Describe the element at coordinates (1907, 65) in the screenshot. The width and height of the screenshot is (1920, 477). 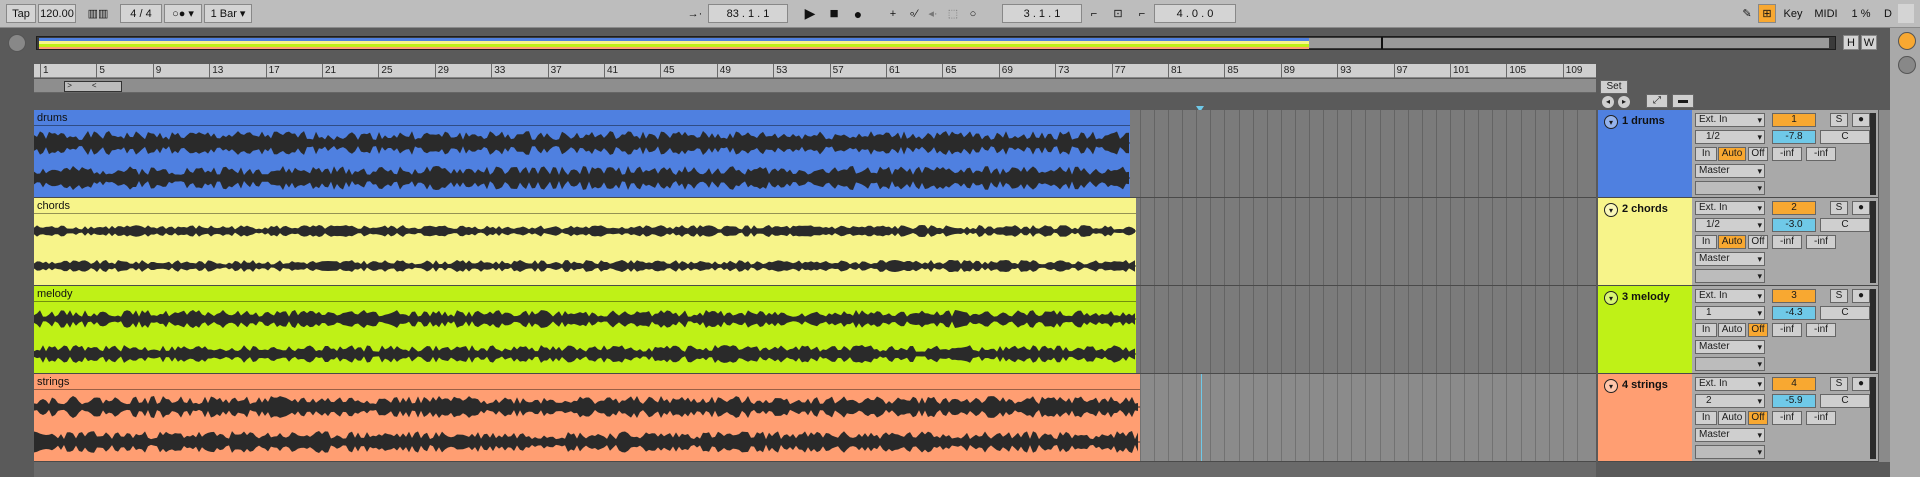
I see `view-toggle-icon` at that location.